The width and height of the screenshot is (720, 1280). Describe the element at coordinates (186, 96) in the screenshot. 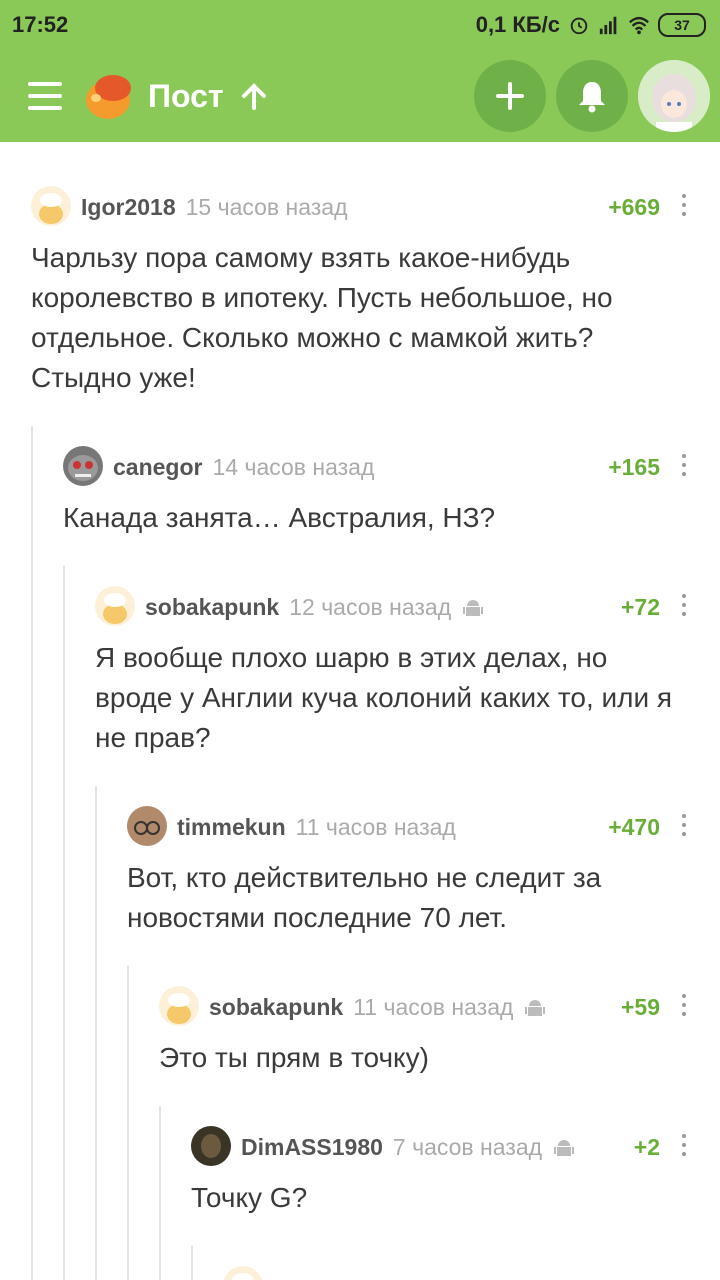

I see `page-title: Пост` at that location.